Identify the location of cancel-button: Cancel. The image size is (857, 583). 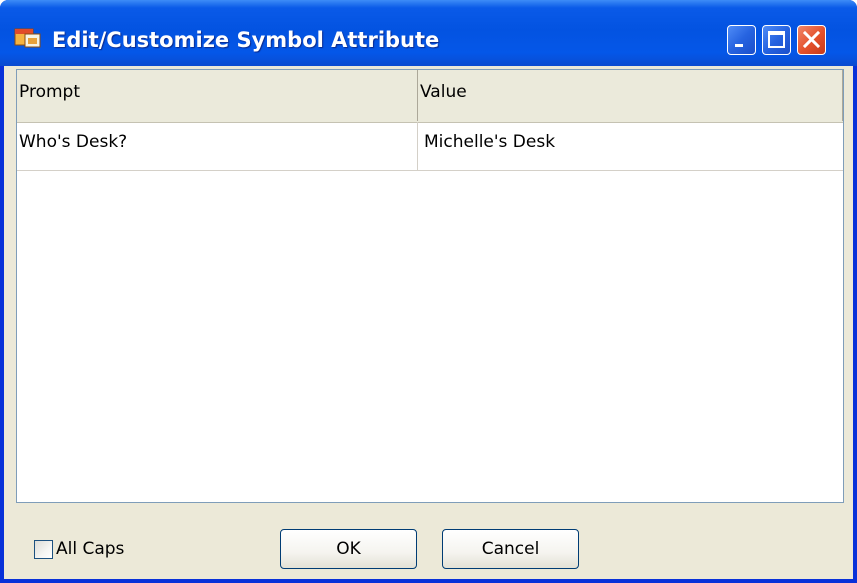
(510, 549).